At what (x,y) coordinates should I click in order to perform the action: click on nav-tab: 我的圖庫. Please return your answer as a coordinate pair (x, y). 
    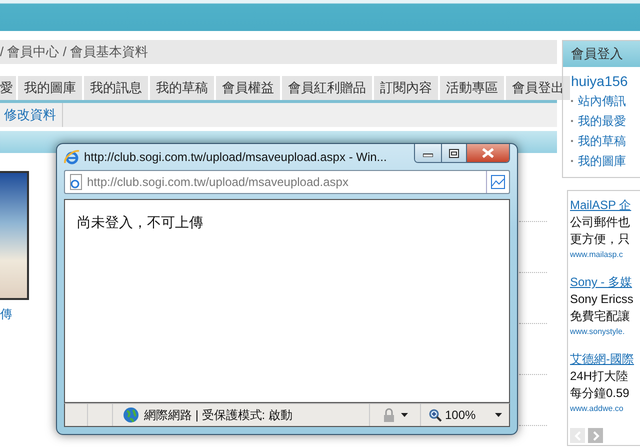
    Looking at the image, I should click on (50, 88).